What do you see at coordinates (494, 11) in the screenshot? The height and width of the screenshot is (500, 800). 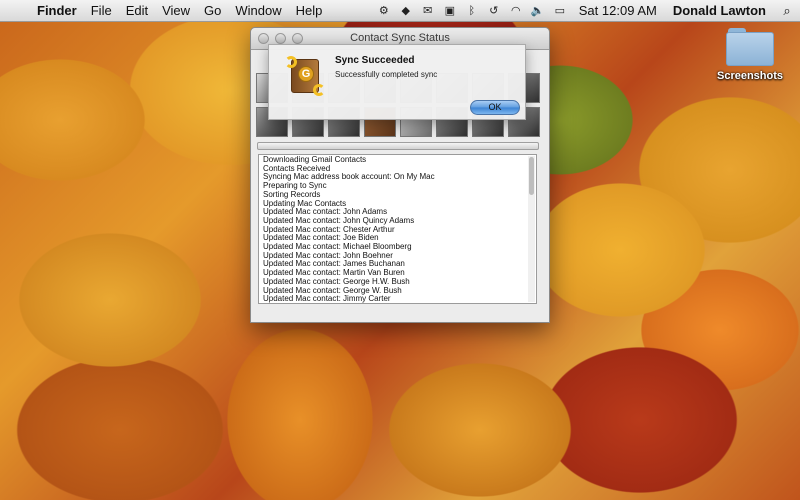 I see `time-machine-icon: ↺` at bounding box center [494, 11].